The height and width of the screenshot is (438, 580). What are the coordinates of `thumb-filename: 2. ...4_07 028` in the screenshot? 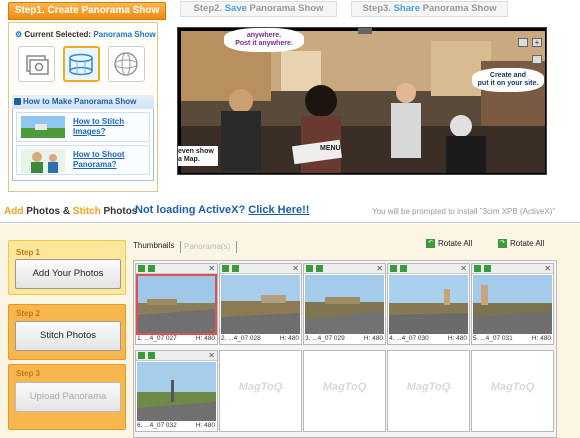 It's located at (241, 338).